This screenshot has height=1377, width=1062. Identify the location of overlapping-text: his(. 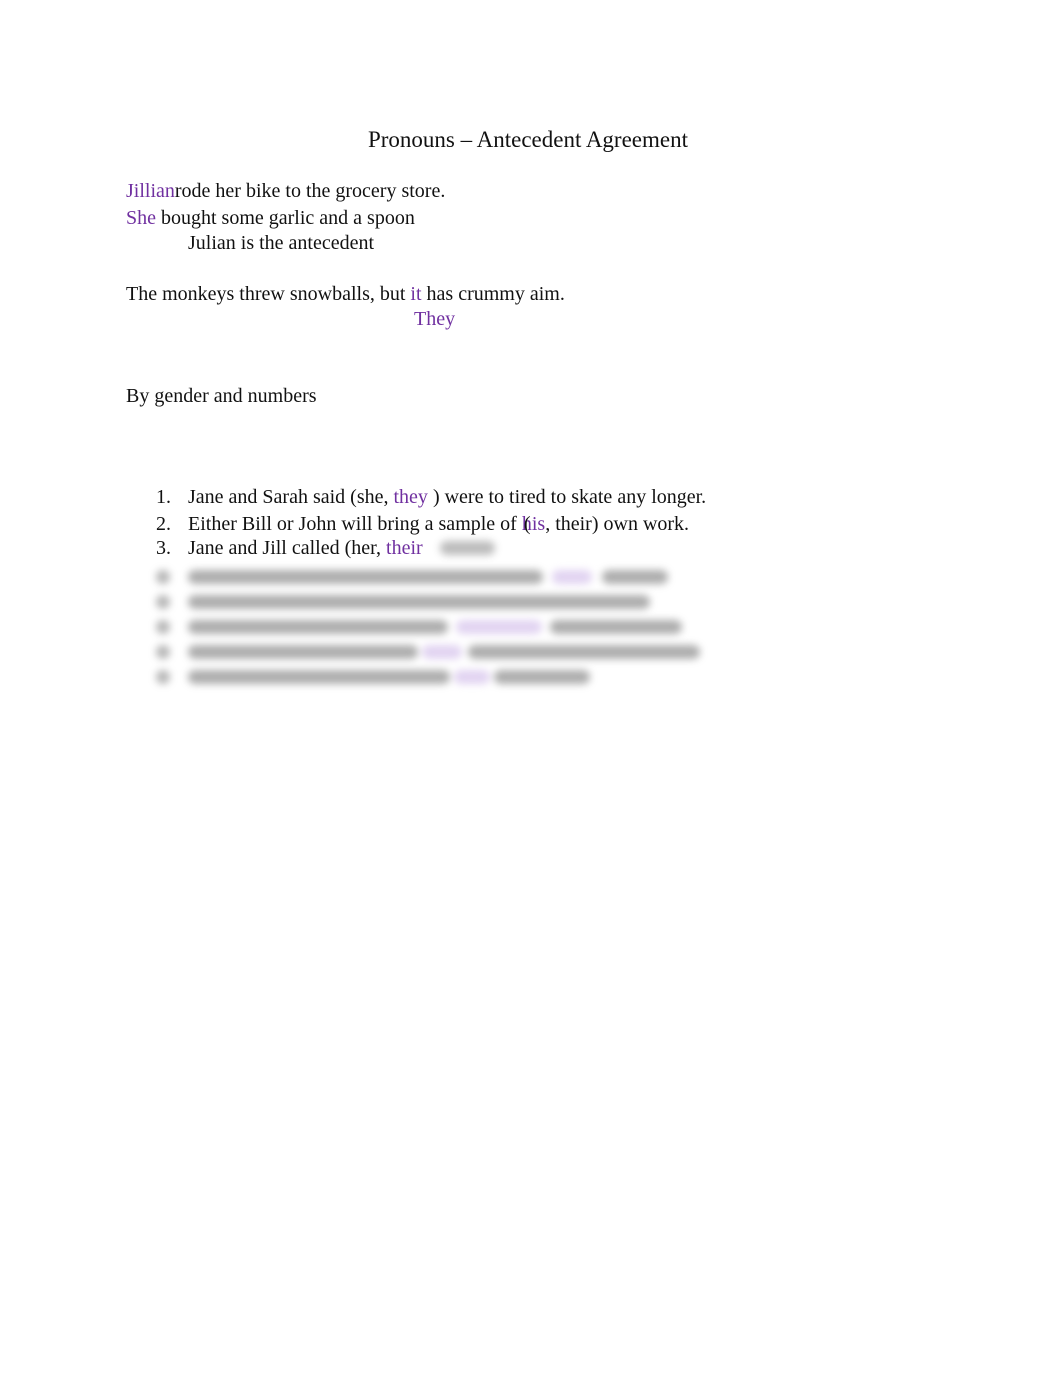
(533, 524).